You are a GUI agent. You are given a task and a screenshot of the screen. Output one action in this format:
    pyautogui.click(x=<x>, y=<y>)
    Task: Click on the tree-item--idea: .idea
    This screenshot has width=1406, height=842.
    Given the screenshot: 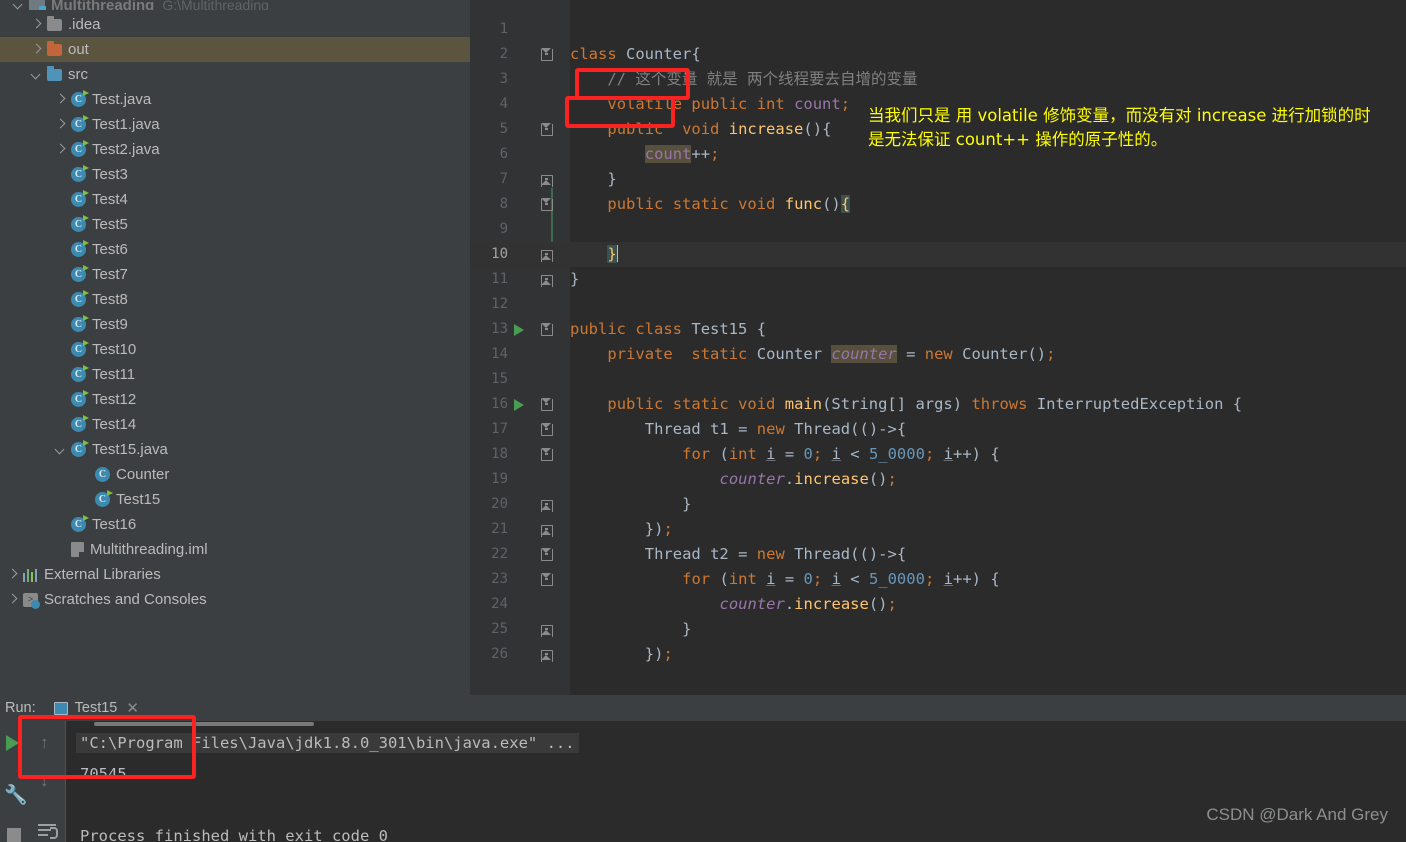 What is the action you would take?
    pyautogui.click(x=235, y=24)
    